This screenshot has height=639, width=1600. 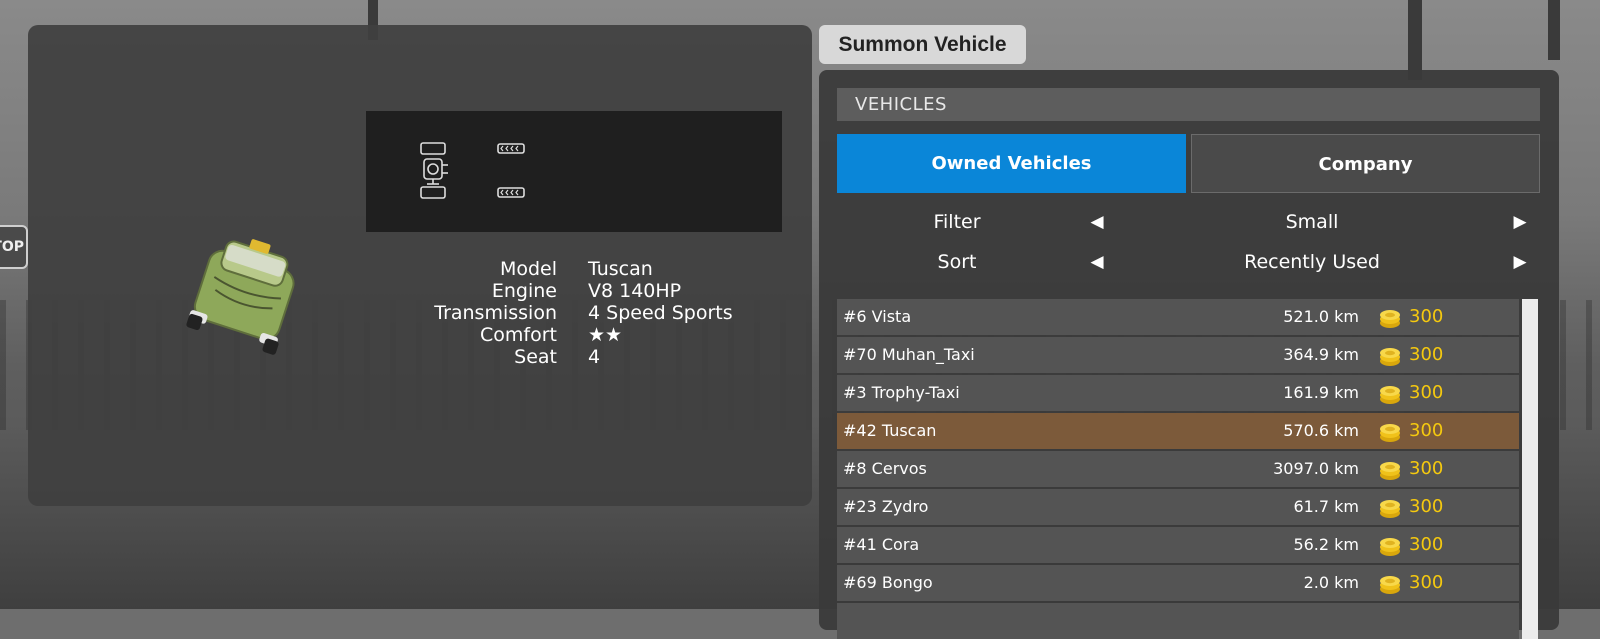 What do you see at coordinates (1188, 104) in the screenshot?
I see `section-header: VEHICLES` at bounding box center [1188, 104].